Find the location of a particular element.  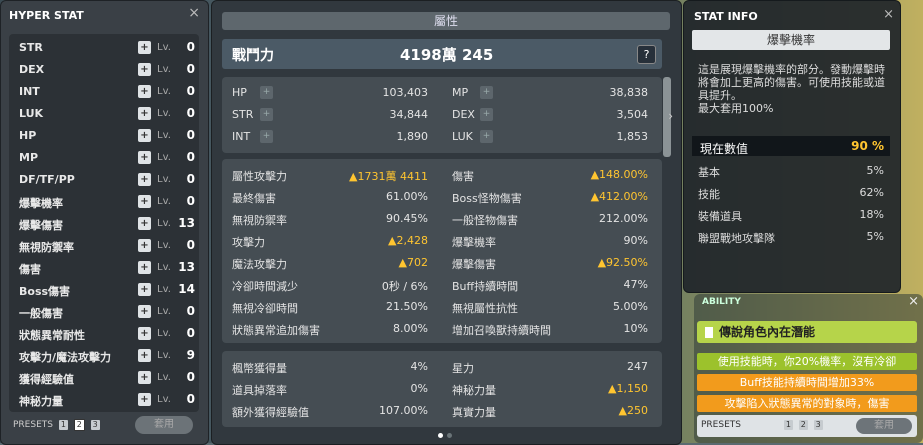

hyper-stat-name: 一般傷害 is located at coordinates (41, 313).